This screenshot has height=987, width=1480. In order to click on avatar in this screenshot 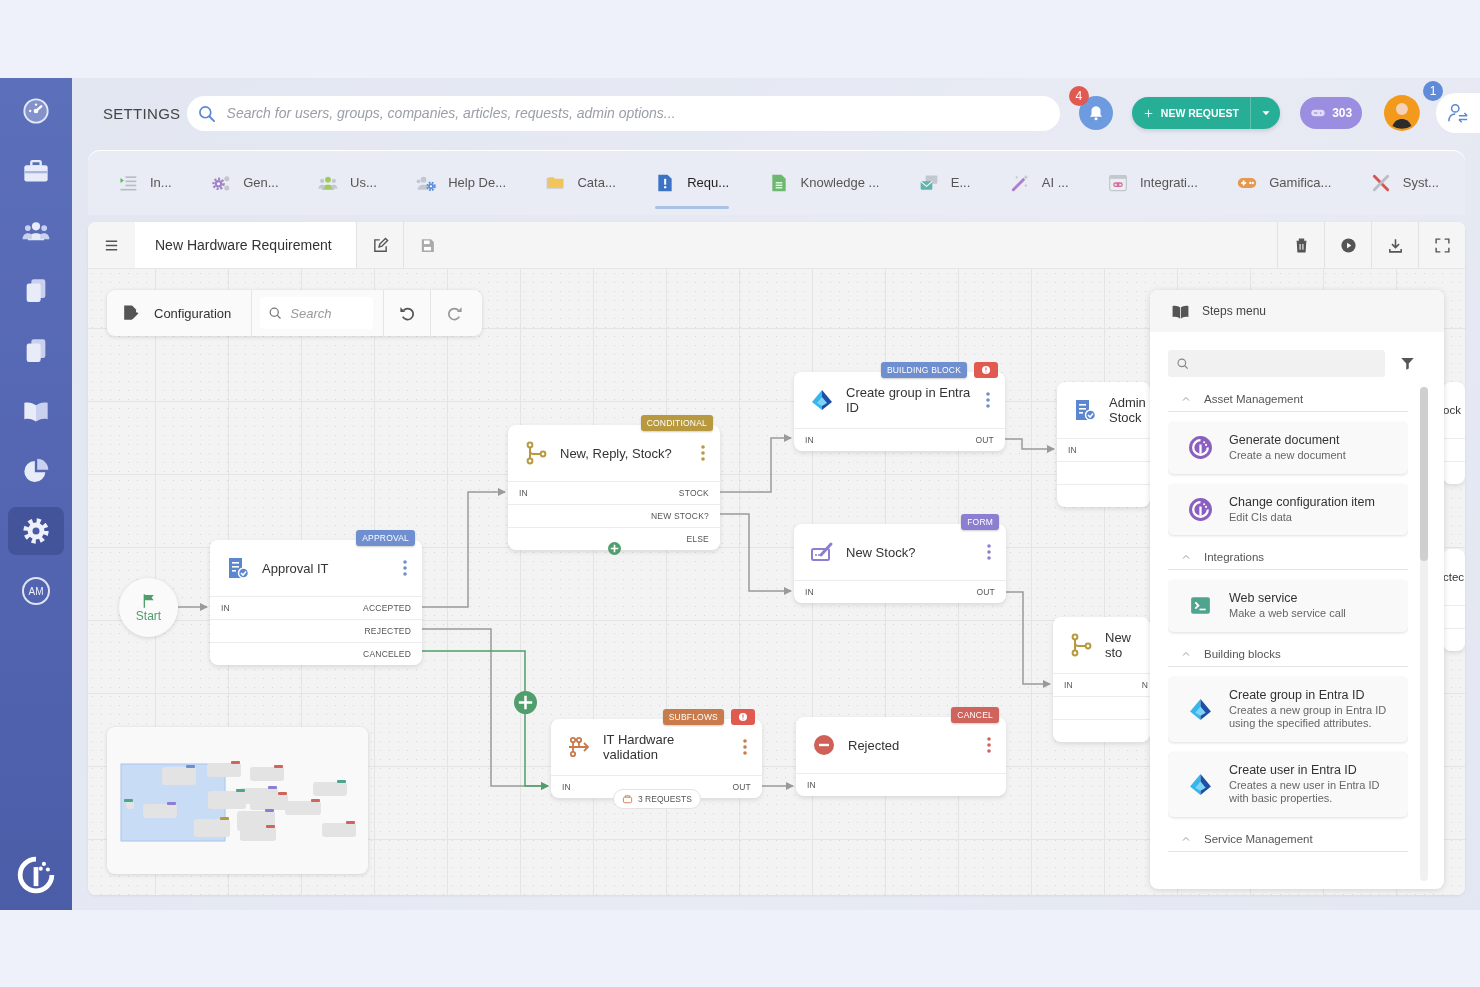, I will do `click(1402, 113)`.